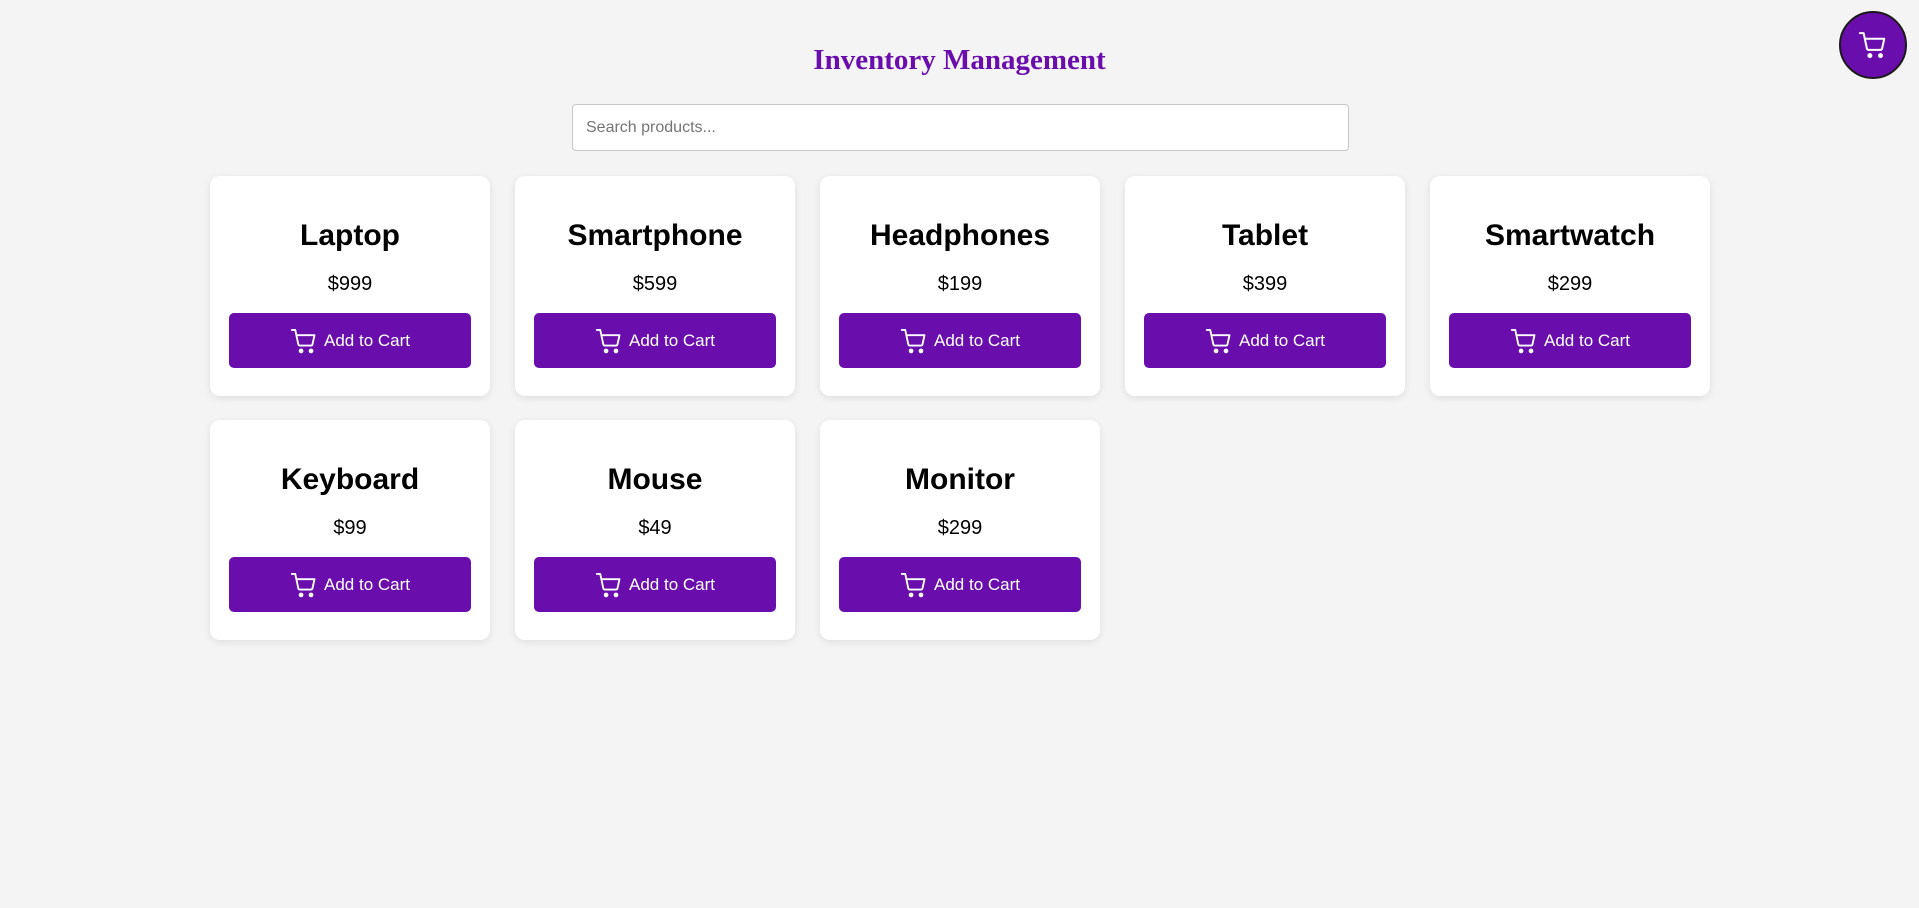 The width and height of the screenshot is (1919, 908). Describe the element at coordinates (350, 479) in the screenshot. I see `product-name: Keyboard` at that location.